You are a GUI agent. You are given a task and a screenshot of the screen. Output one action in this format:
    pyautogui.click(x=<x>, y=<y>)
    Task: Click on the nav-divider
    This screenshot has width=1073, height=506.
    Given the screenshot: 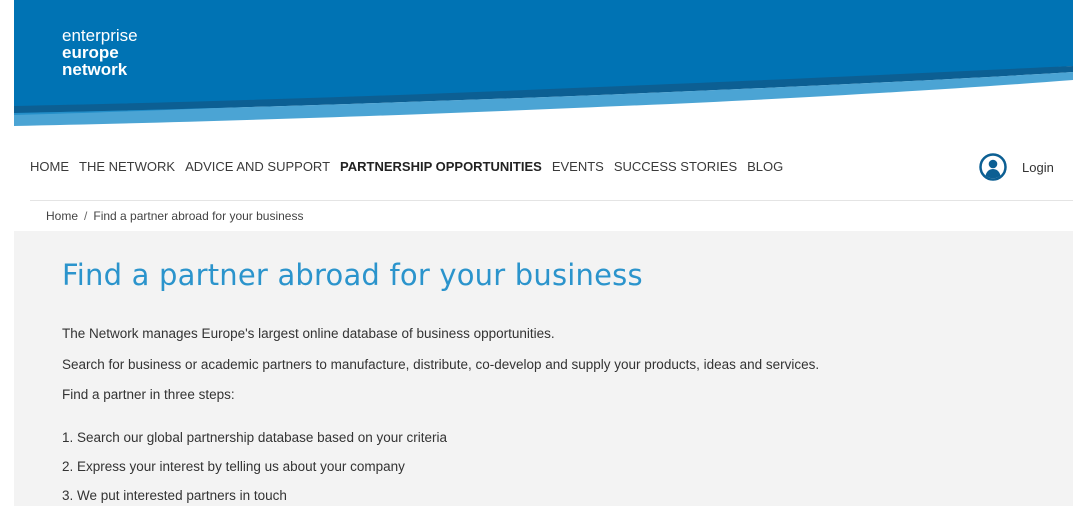 What is the action you would take?
    pyautogui.click(x=551, y=200)
    